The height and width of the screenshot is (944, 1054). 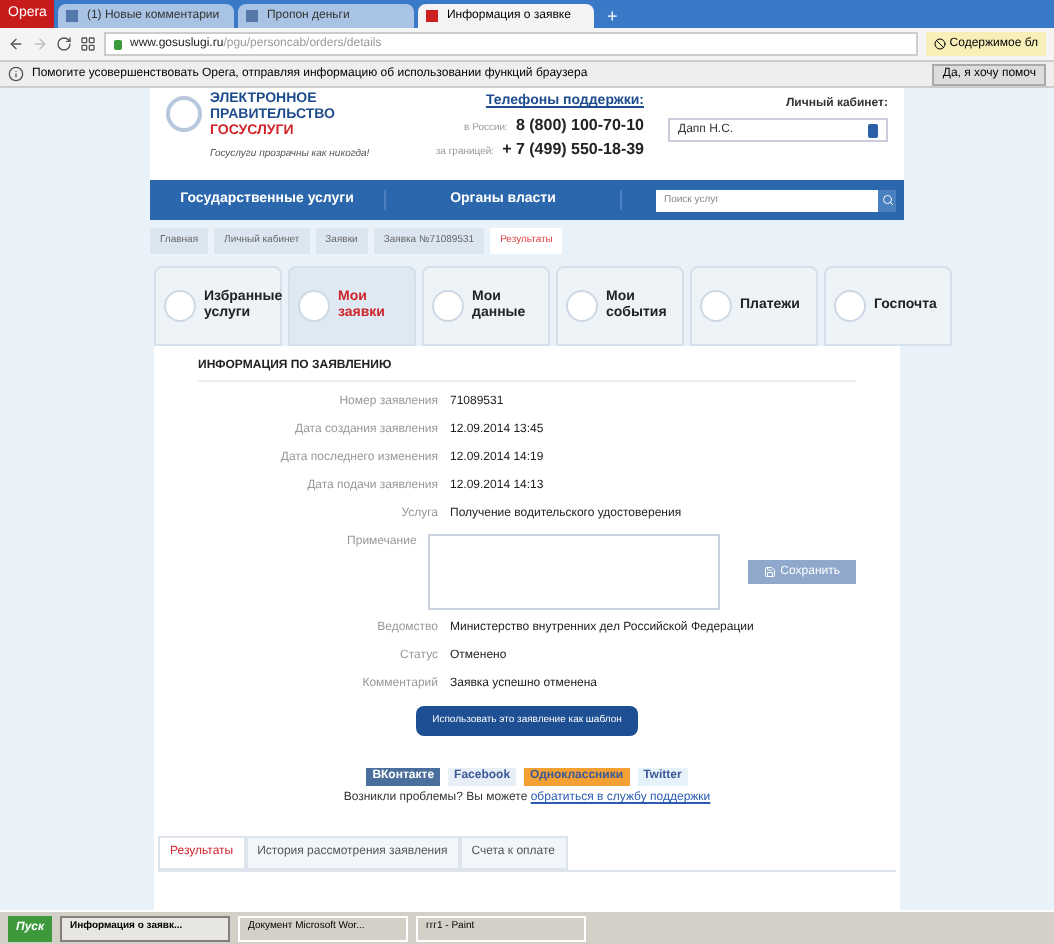 I want to click on grid-icon, so click(x=88, y=44).